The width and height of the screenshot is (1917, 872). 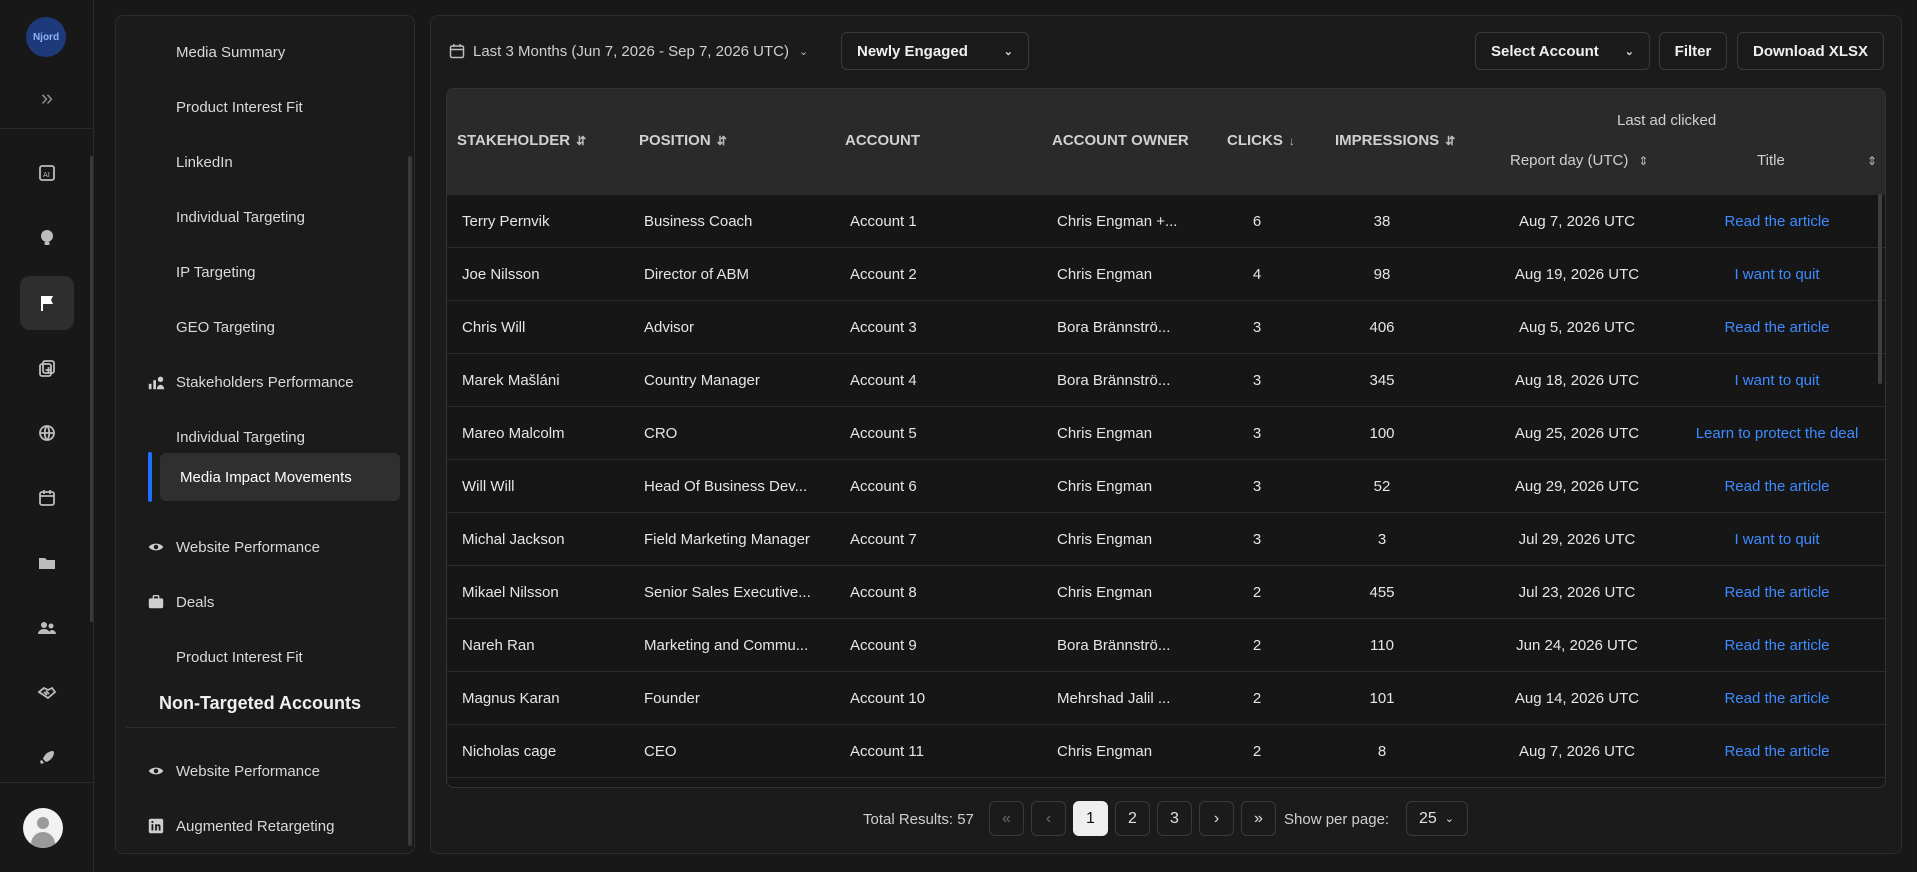 What do you see at coordinates (47, 173) in the screenshot?
I see `ai-report-icon: AI` at bounding box center [47, 173].